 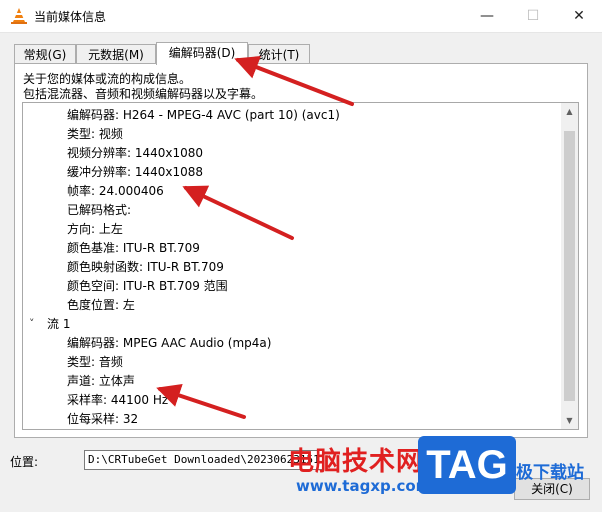 What do you see at coordinates (102, 419) in the screenshot?
I see `tree-item: 位每采样: 32` at bounding box center [102, 419].